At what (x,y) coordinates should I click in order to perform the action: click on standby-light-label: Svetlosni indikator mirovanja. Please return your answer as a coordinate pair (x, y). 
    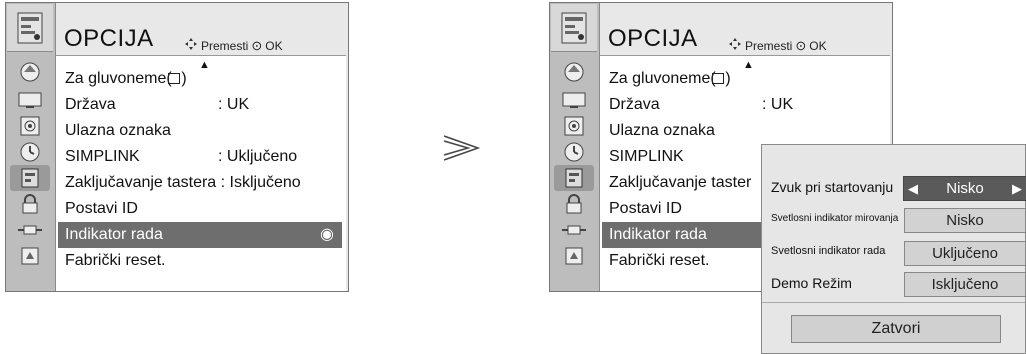
    Looking at the image, I should click on (835, 218).